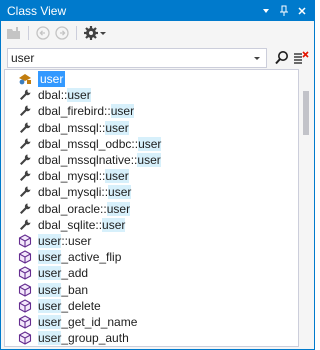  I want to click on tree-node-10: user::user, so click(54, 241).